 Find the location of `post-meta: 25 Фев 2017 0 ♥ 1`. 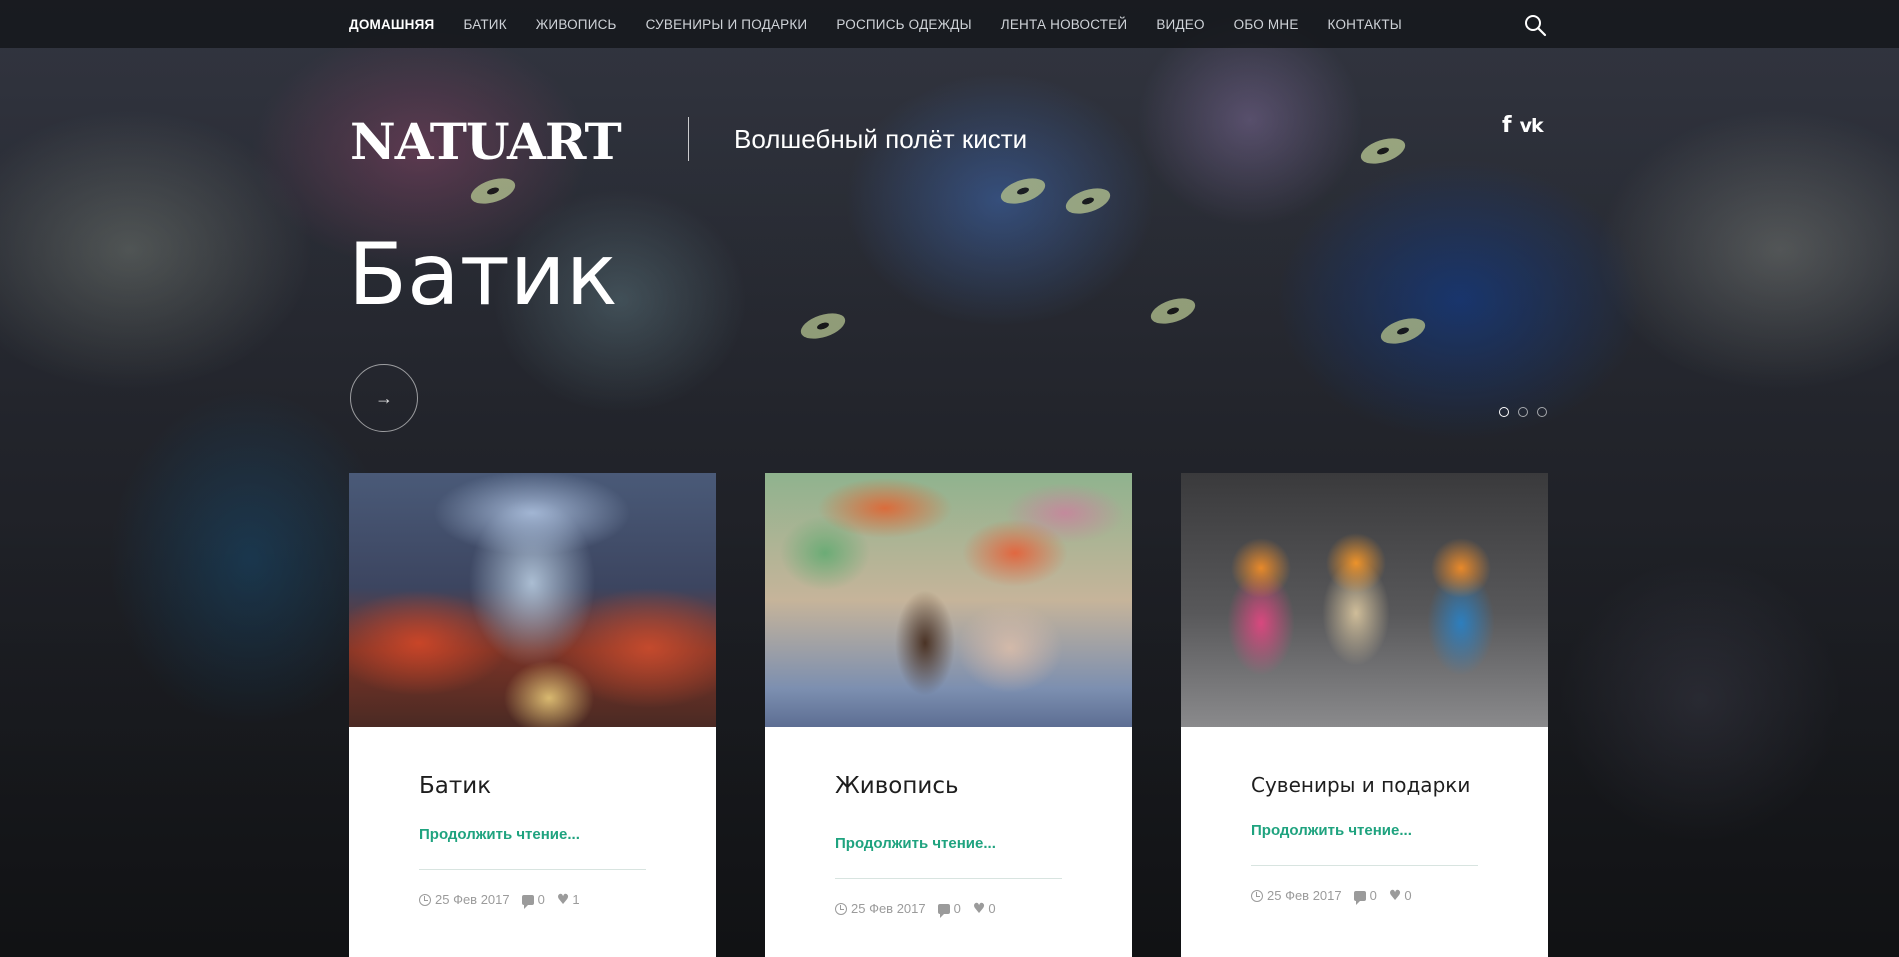

post-meta: 25 Фев 2017 0 ♥ 1 is located at coordinates (532, 900).